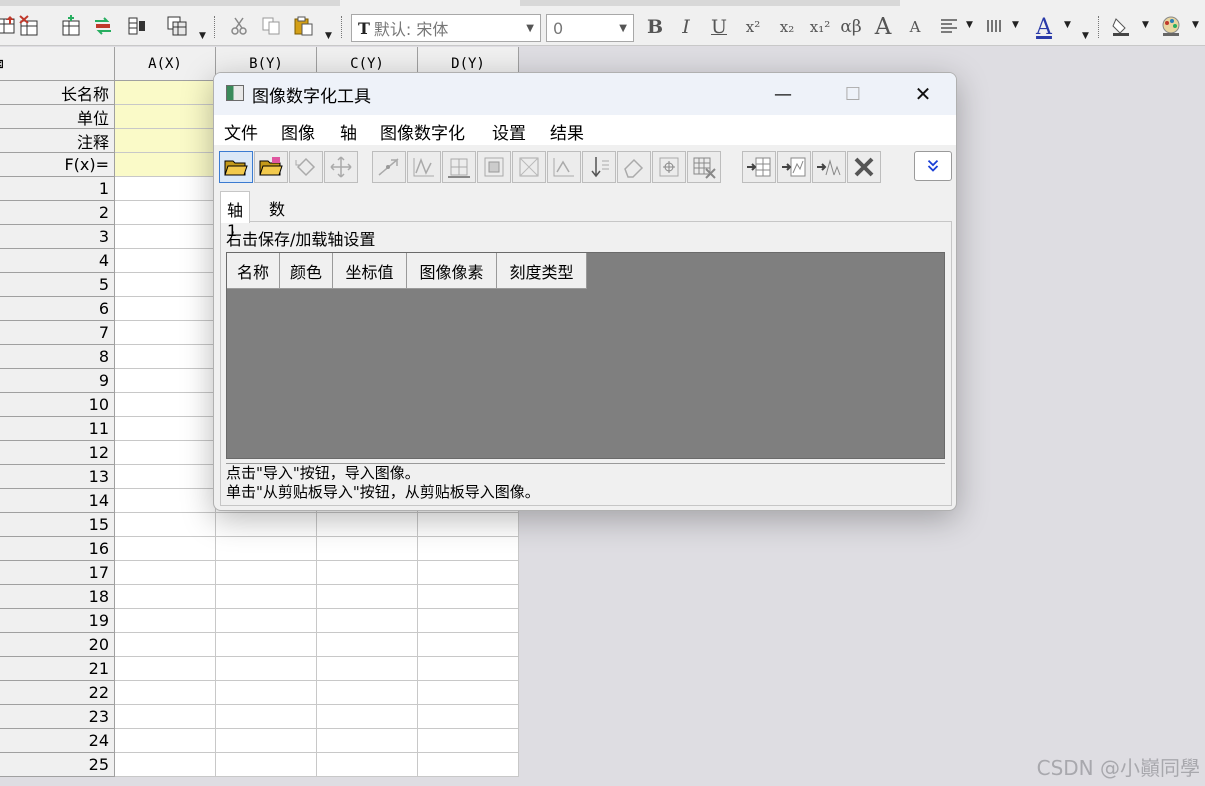  What do you see at coordinates (494, 167) in the screenshot?
I see `region-digitize-button` at bounding box center [494, 167].